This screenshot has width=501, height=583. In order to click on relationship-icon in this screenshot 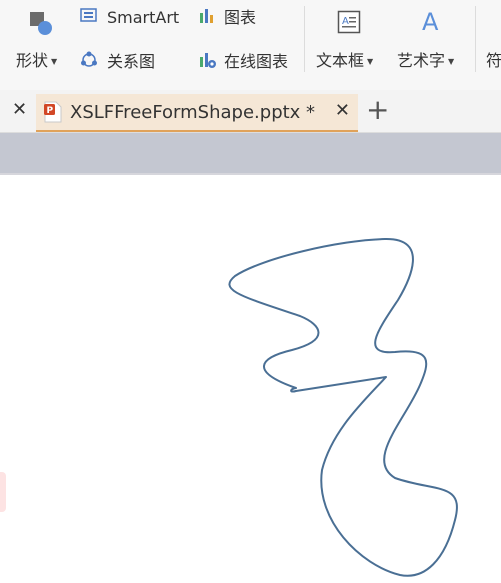, I will do `click(89, 62)`.